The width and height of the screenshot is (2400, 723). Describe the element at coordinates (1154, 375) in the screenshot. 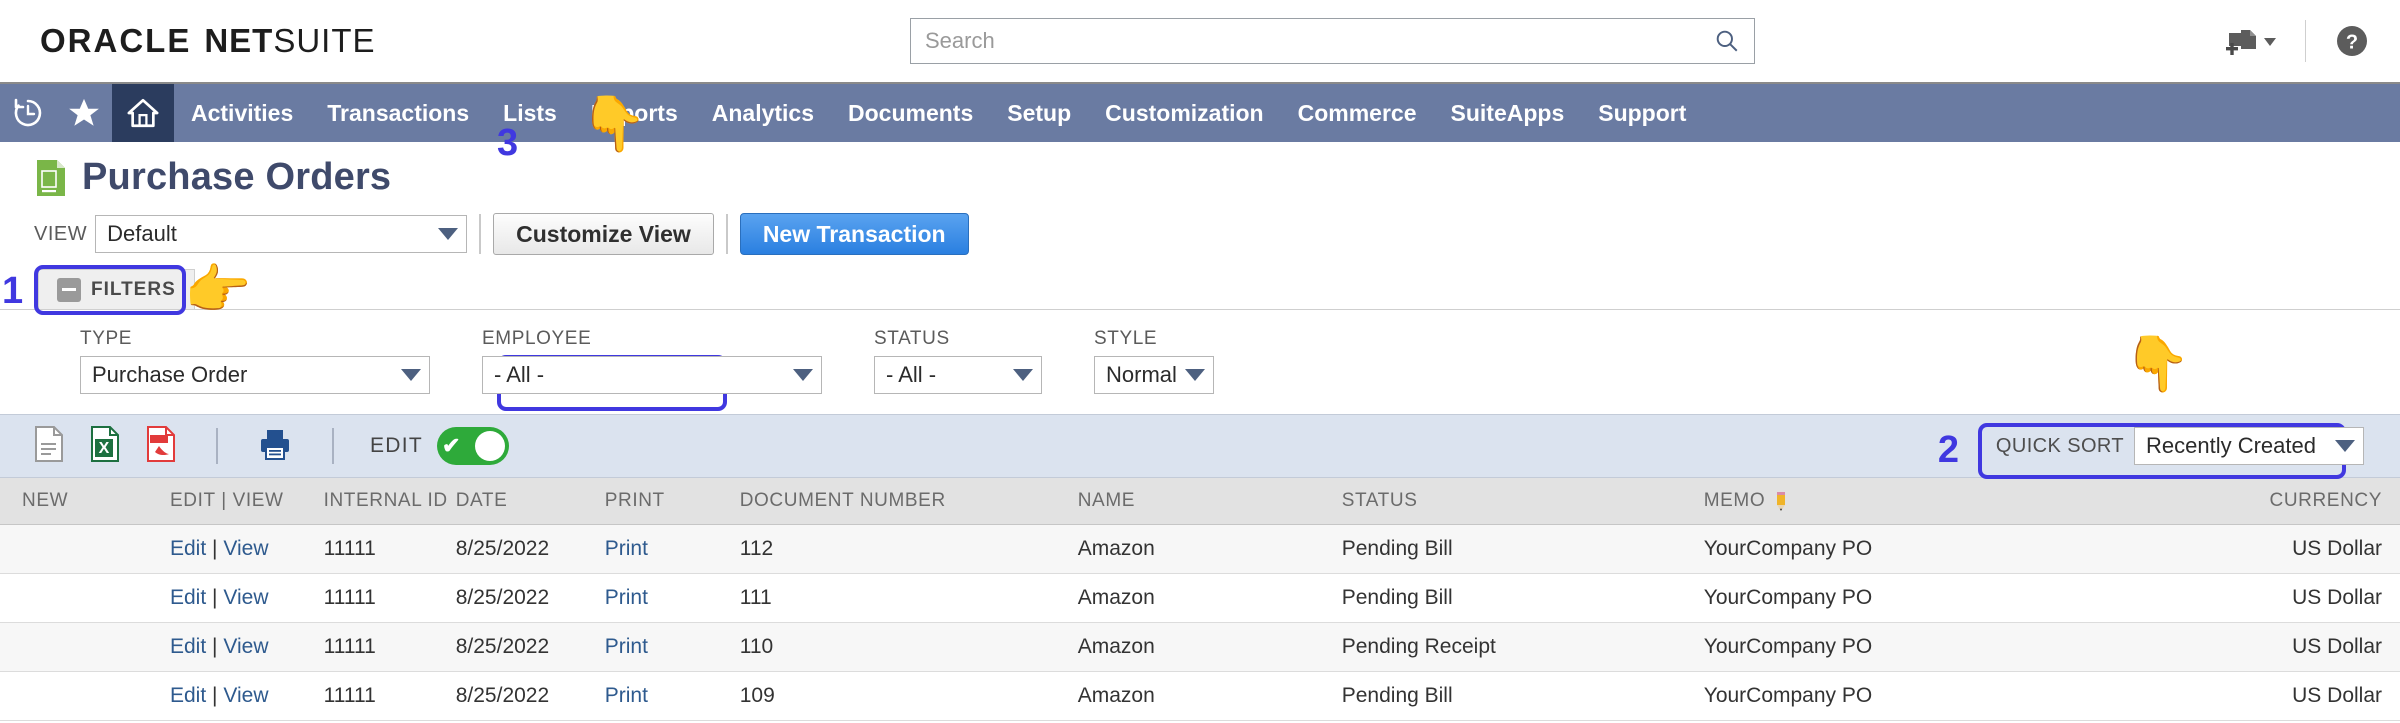

I see `filter-style-select: Normal` at that location.